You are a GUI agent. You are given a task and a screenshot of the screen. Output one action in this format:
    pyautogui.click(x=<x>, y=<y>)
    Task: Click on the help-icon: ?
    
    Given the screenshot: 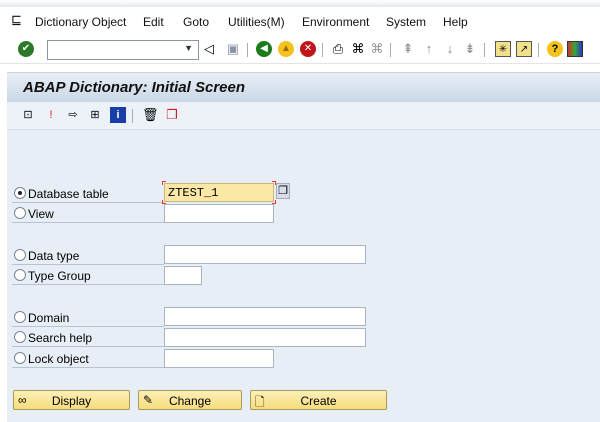 What is the action you would take?
    pyautogui.click(x=555, y=49)
    